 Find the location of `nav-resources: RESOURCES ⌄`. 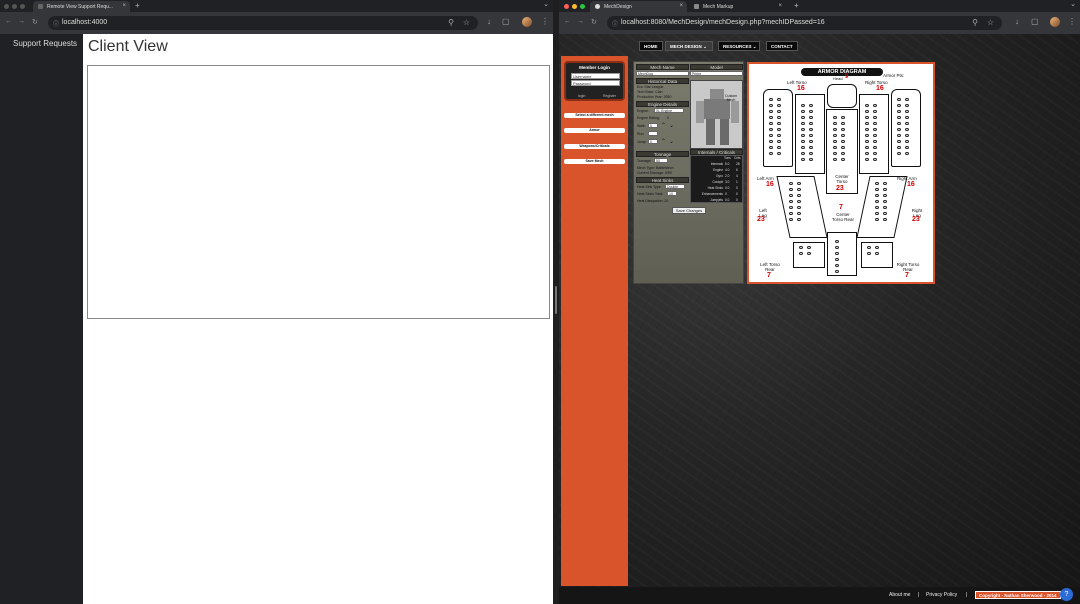

nav-resources: RESOURCES ⌄ is located at coordinates (739, 46).